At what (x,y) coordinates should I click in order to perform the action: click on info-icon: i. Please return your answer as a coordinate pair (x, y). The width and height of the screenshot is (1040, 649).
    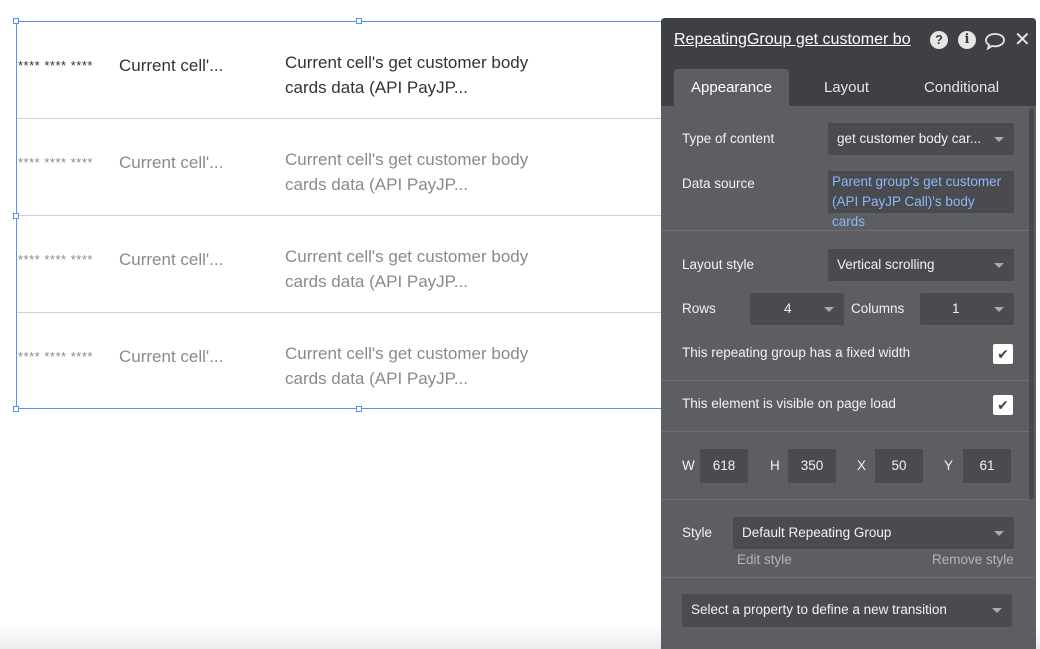
    Looking at the image, I should click on (967, 40).